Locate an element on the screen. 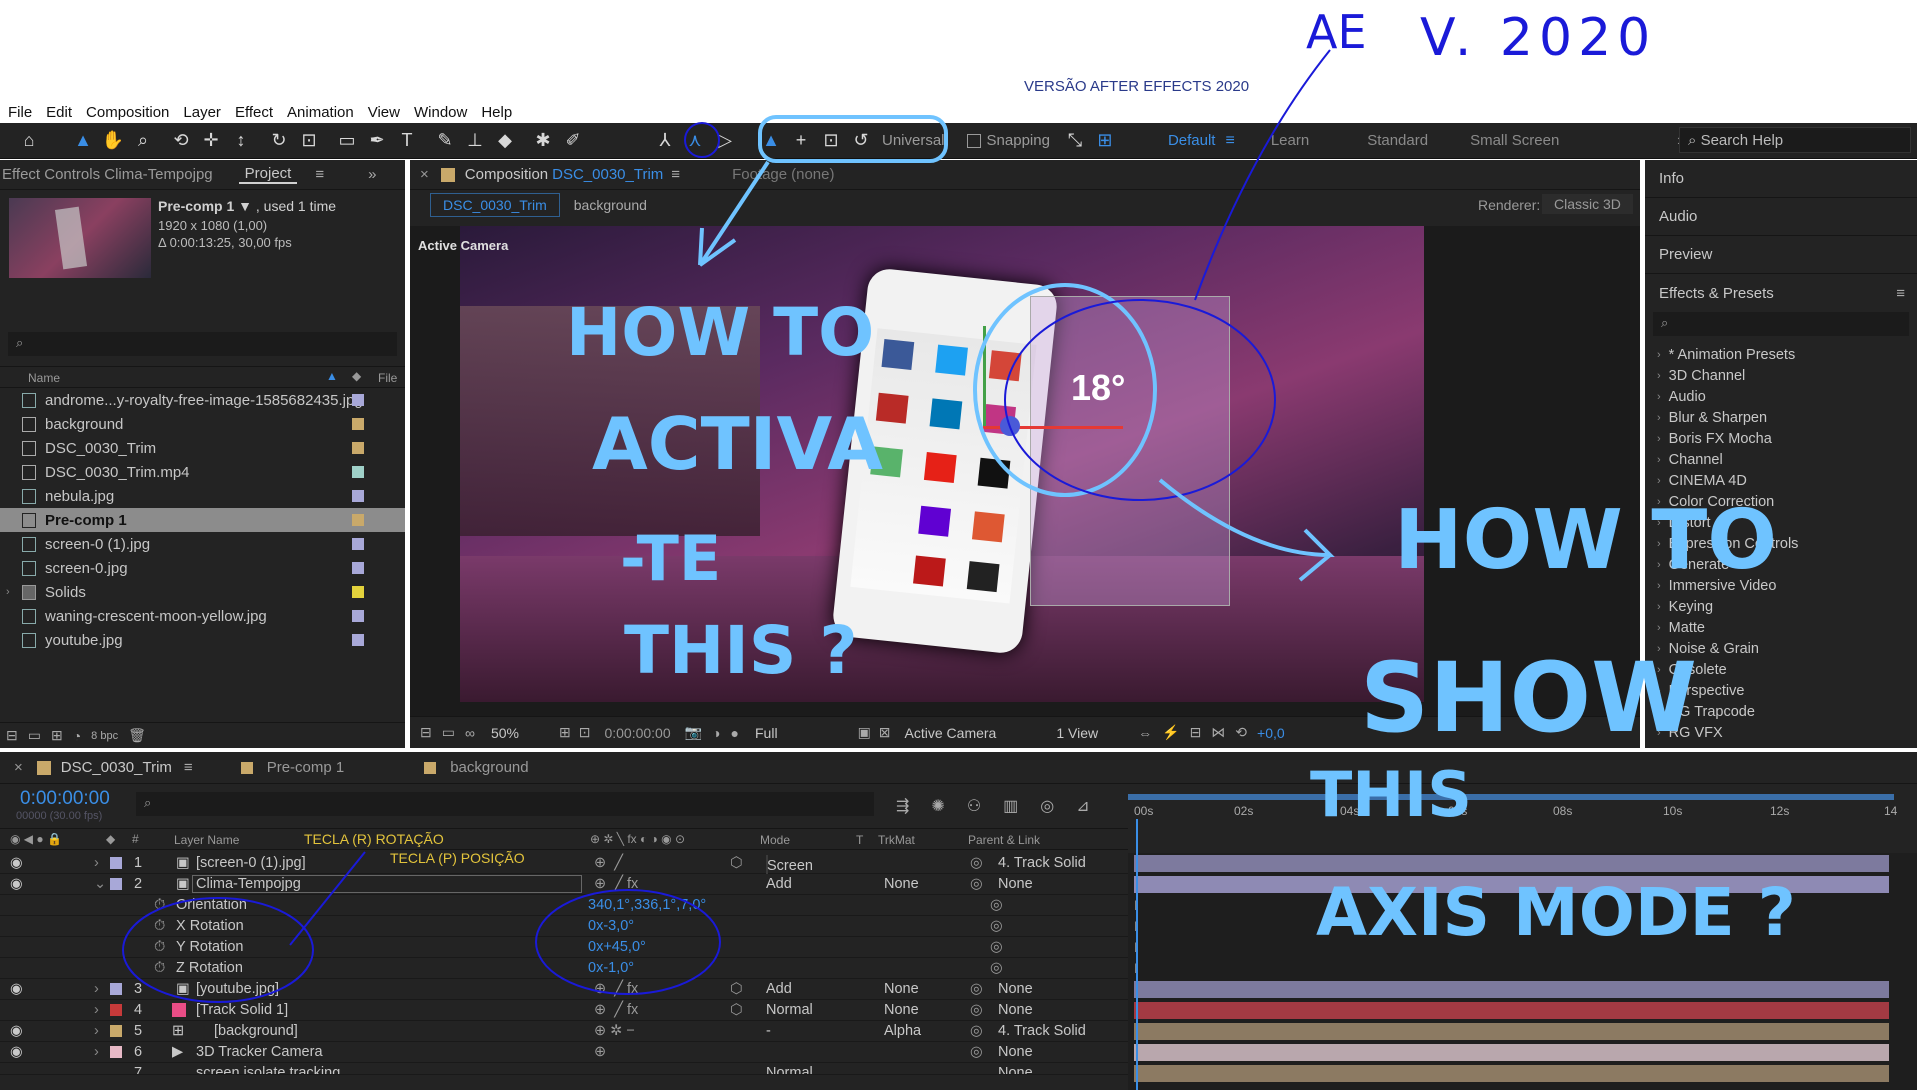  y-axis-gizmo is located at coordinates (984, 376).